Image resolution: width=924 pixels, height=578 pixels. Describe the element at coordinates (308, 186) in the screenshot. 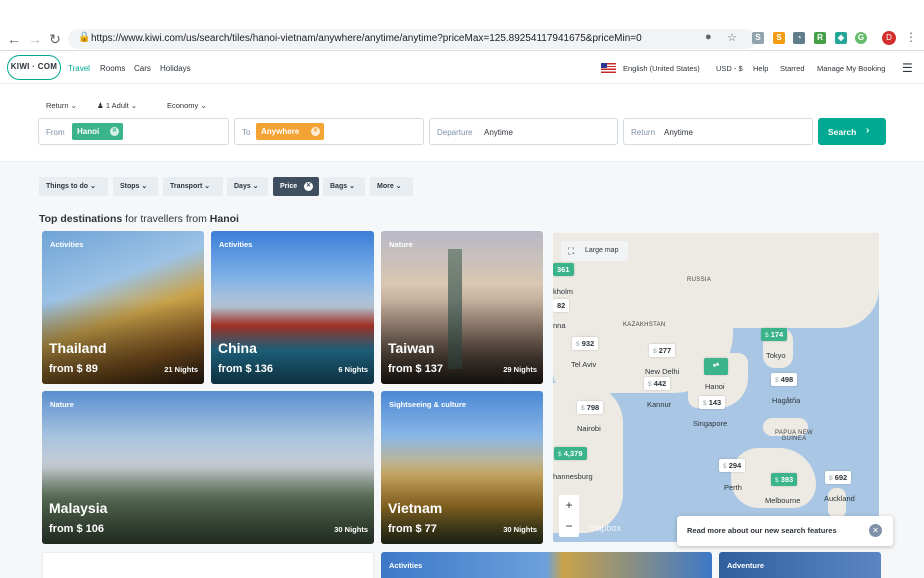

I see `clear-filter-icon: ✕` at that location.